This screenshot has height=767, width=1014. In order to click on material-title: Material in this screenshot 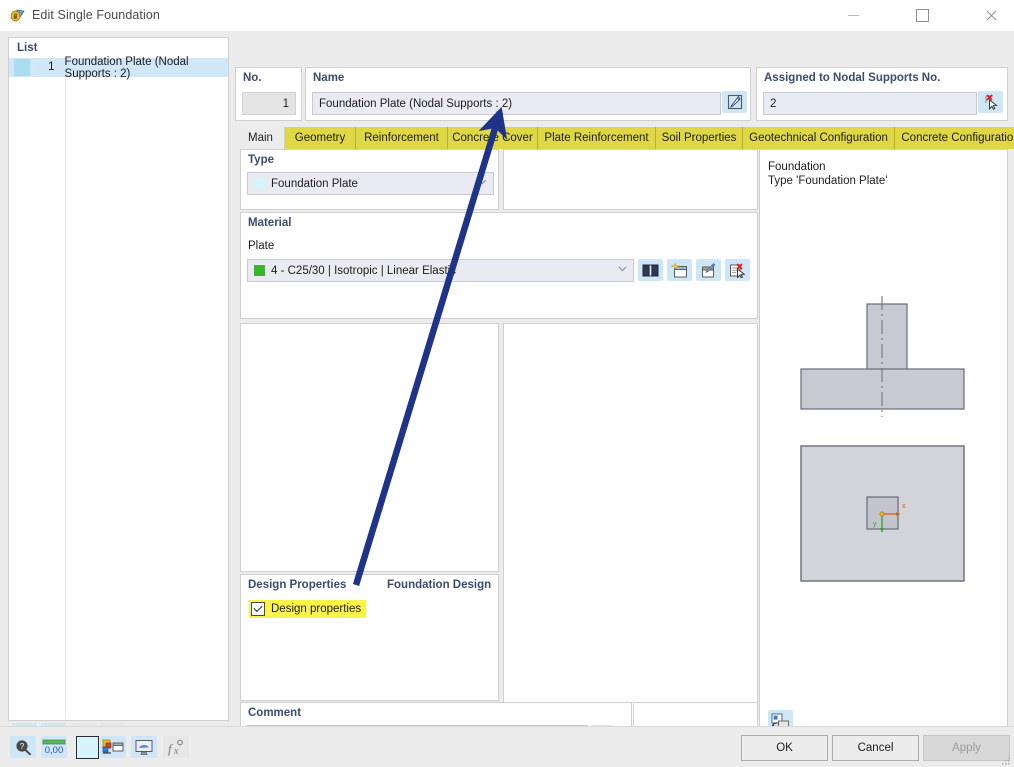, I will do `click(270, 223)`.